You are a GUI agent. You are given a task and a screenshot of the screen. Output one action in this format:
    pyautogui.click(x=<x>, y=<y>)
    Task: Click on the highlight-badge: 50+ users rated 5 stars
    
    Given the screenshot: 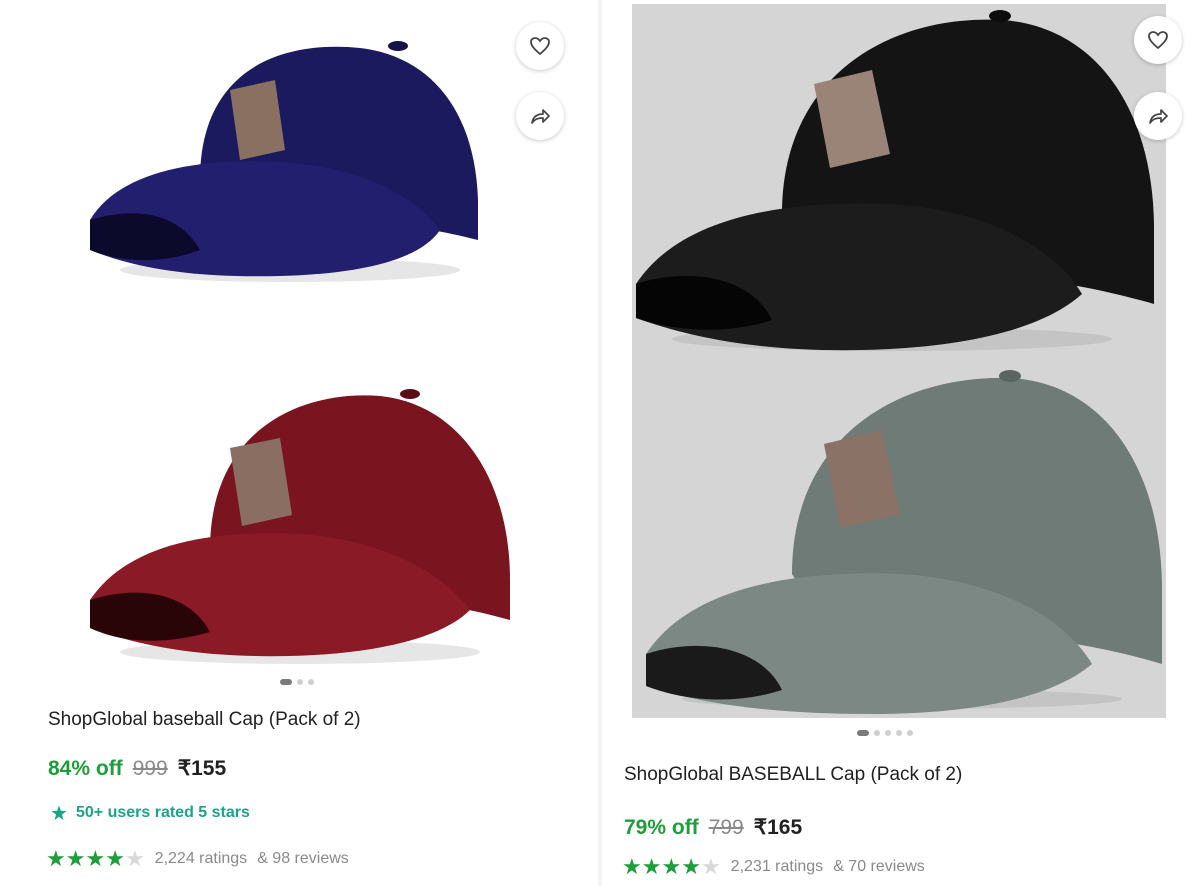 What is the action you would take?
    pyautogui.click(x=150, y=813)
    